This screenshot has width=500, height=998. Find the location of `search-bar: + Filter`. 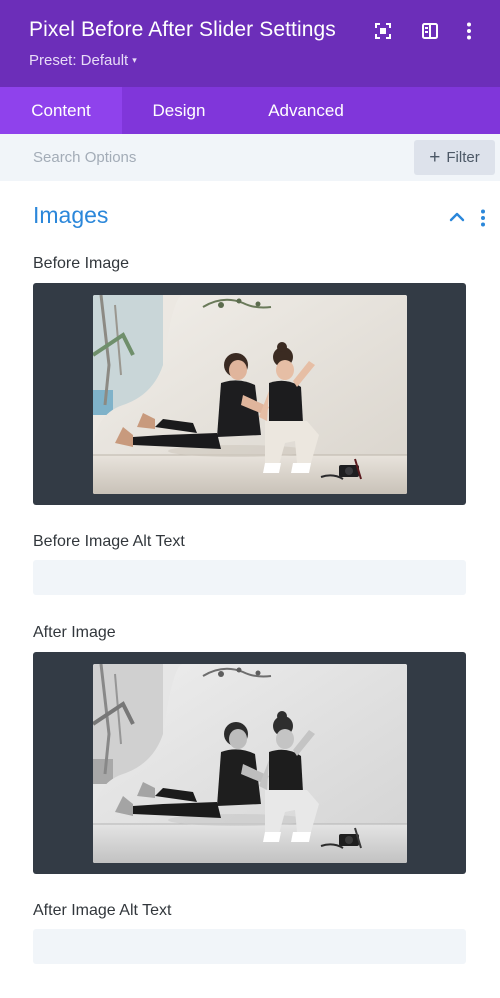

search-bar: + Filter is located at coordinates (250, 157).